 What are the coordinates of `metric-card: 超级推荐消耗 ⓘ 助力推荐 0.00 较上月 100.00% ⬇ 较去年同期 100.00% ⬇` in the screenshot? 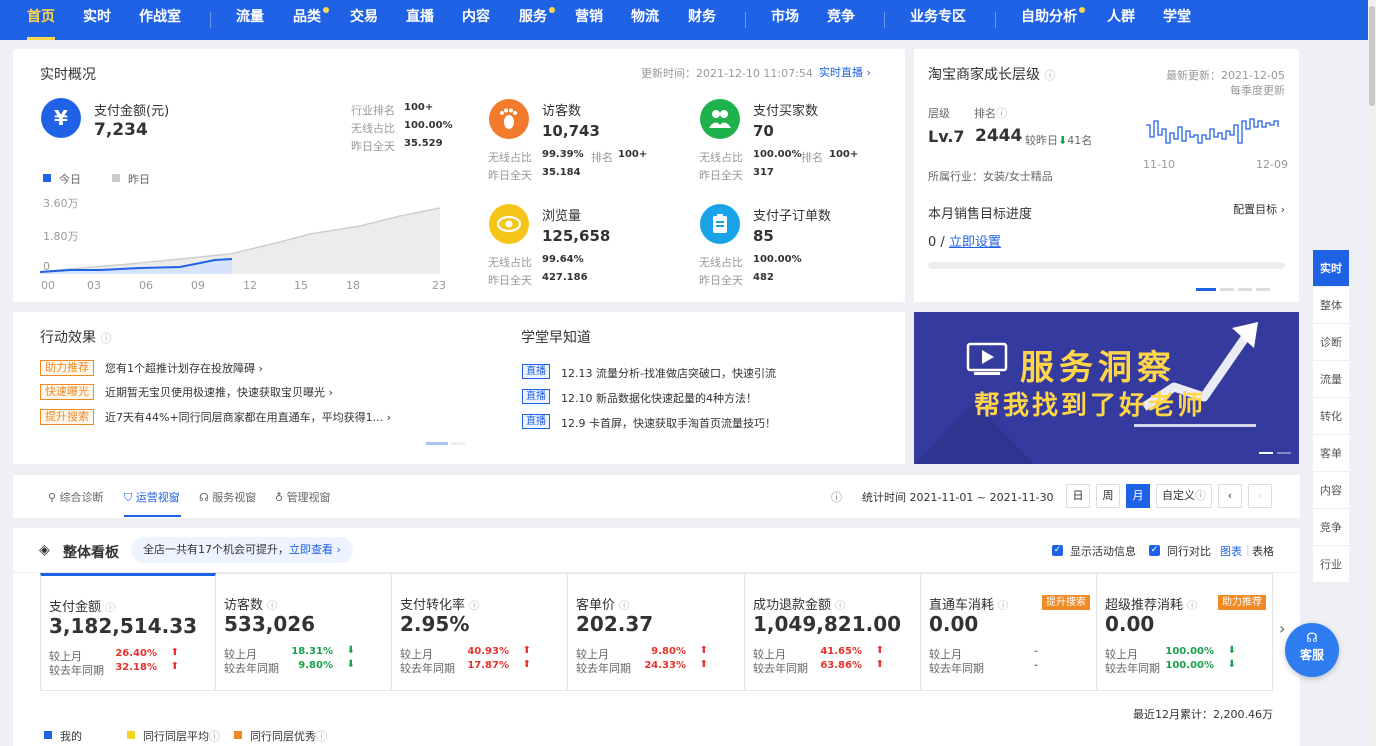 It's located at (1185, 632).